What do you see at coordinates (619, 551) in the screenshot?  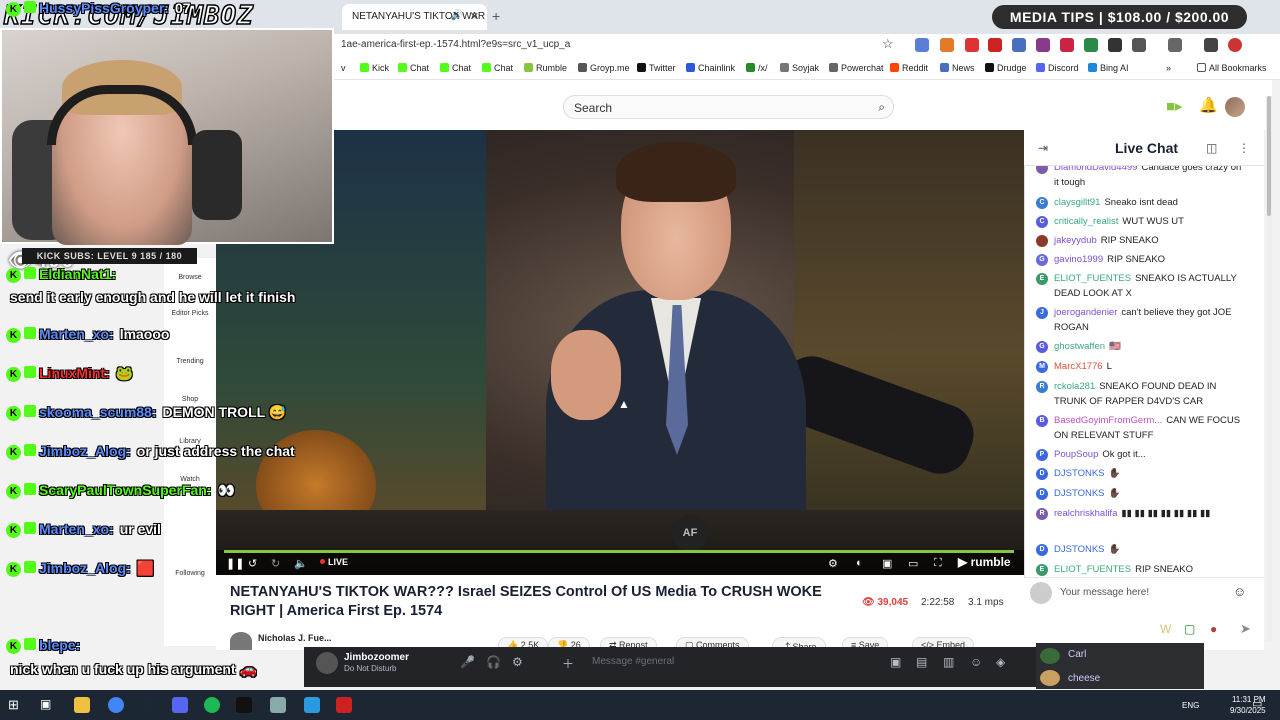 I see `progress-bar` at bounding box center [619, 551].